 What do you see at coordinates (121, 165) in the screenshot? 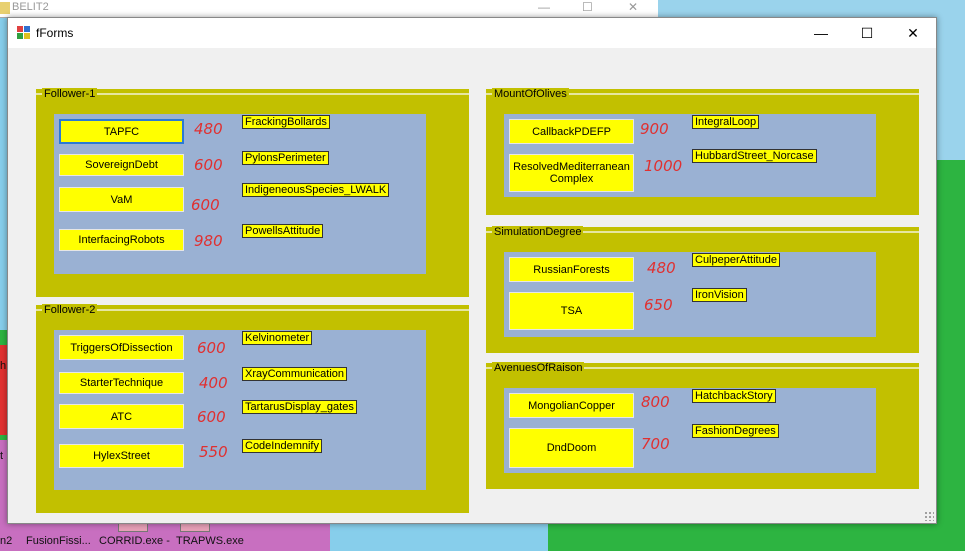
I see `button-sovereigndebt: SovereignDebt` at bounding box center [121, 165].